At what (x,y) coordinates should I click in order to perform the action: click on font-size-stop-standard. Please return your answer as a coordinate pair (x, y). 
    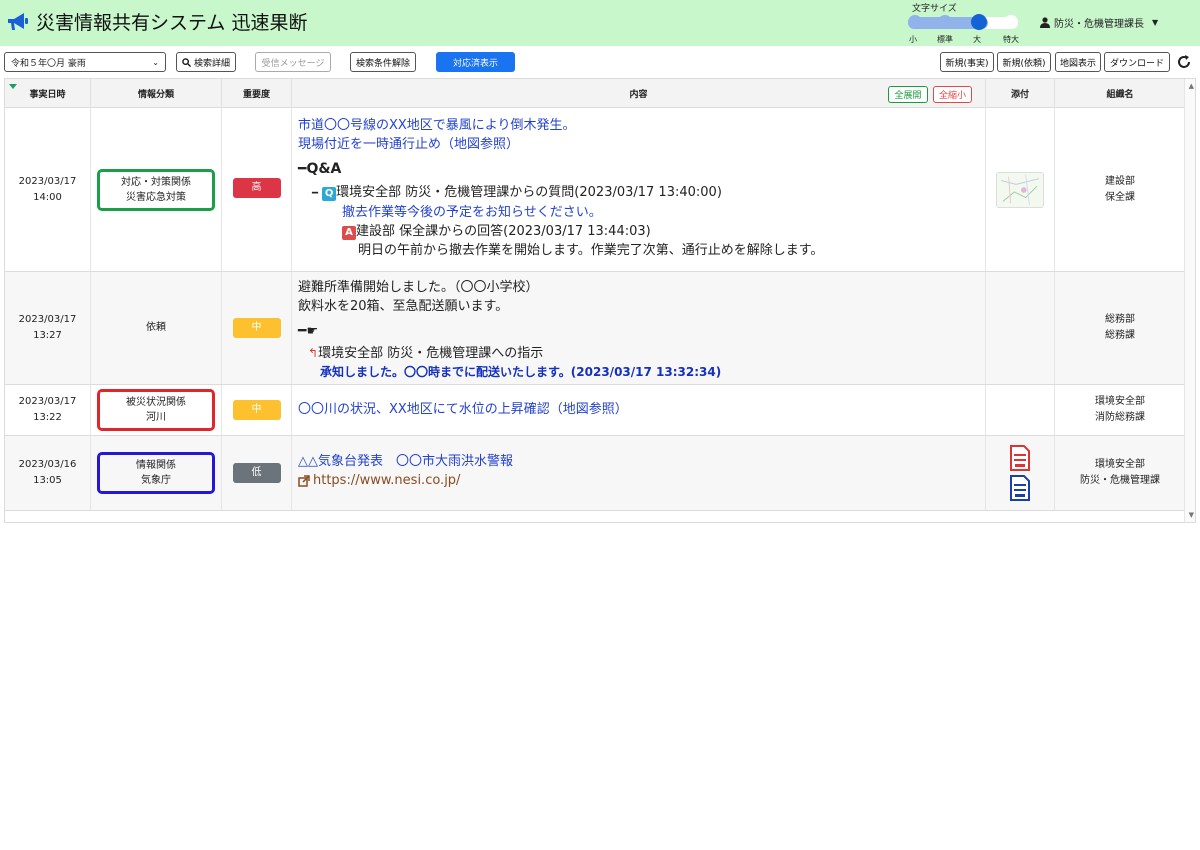
    Looking at the image, I should click on (945, 22).